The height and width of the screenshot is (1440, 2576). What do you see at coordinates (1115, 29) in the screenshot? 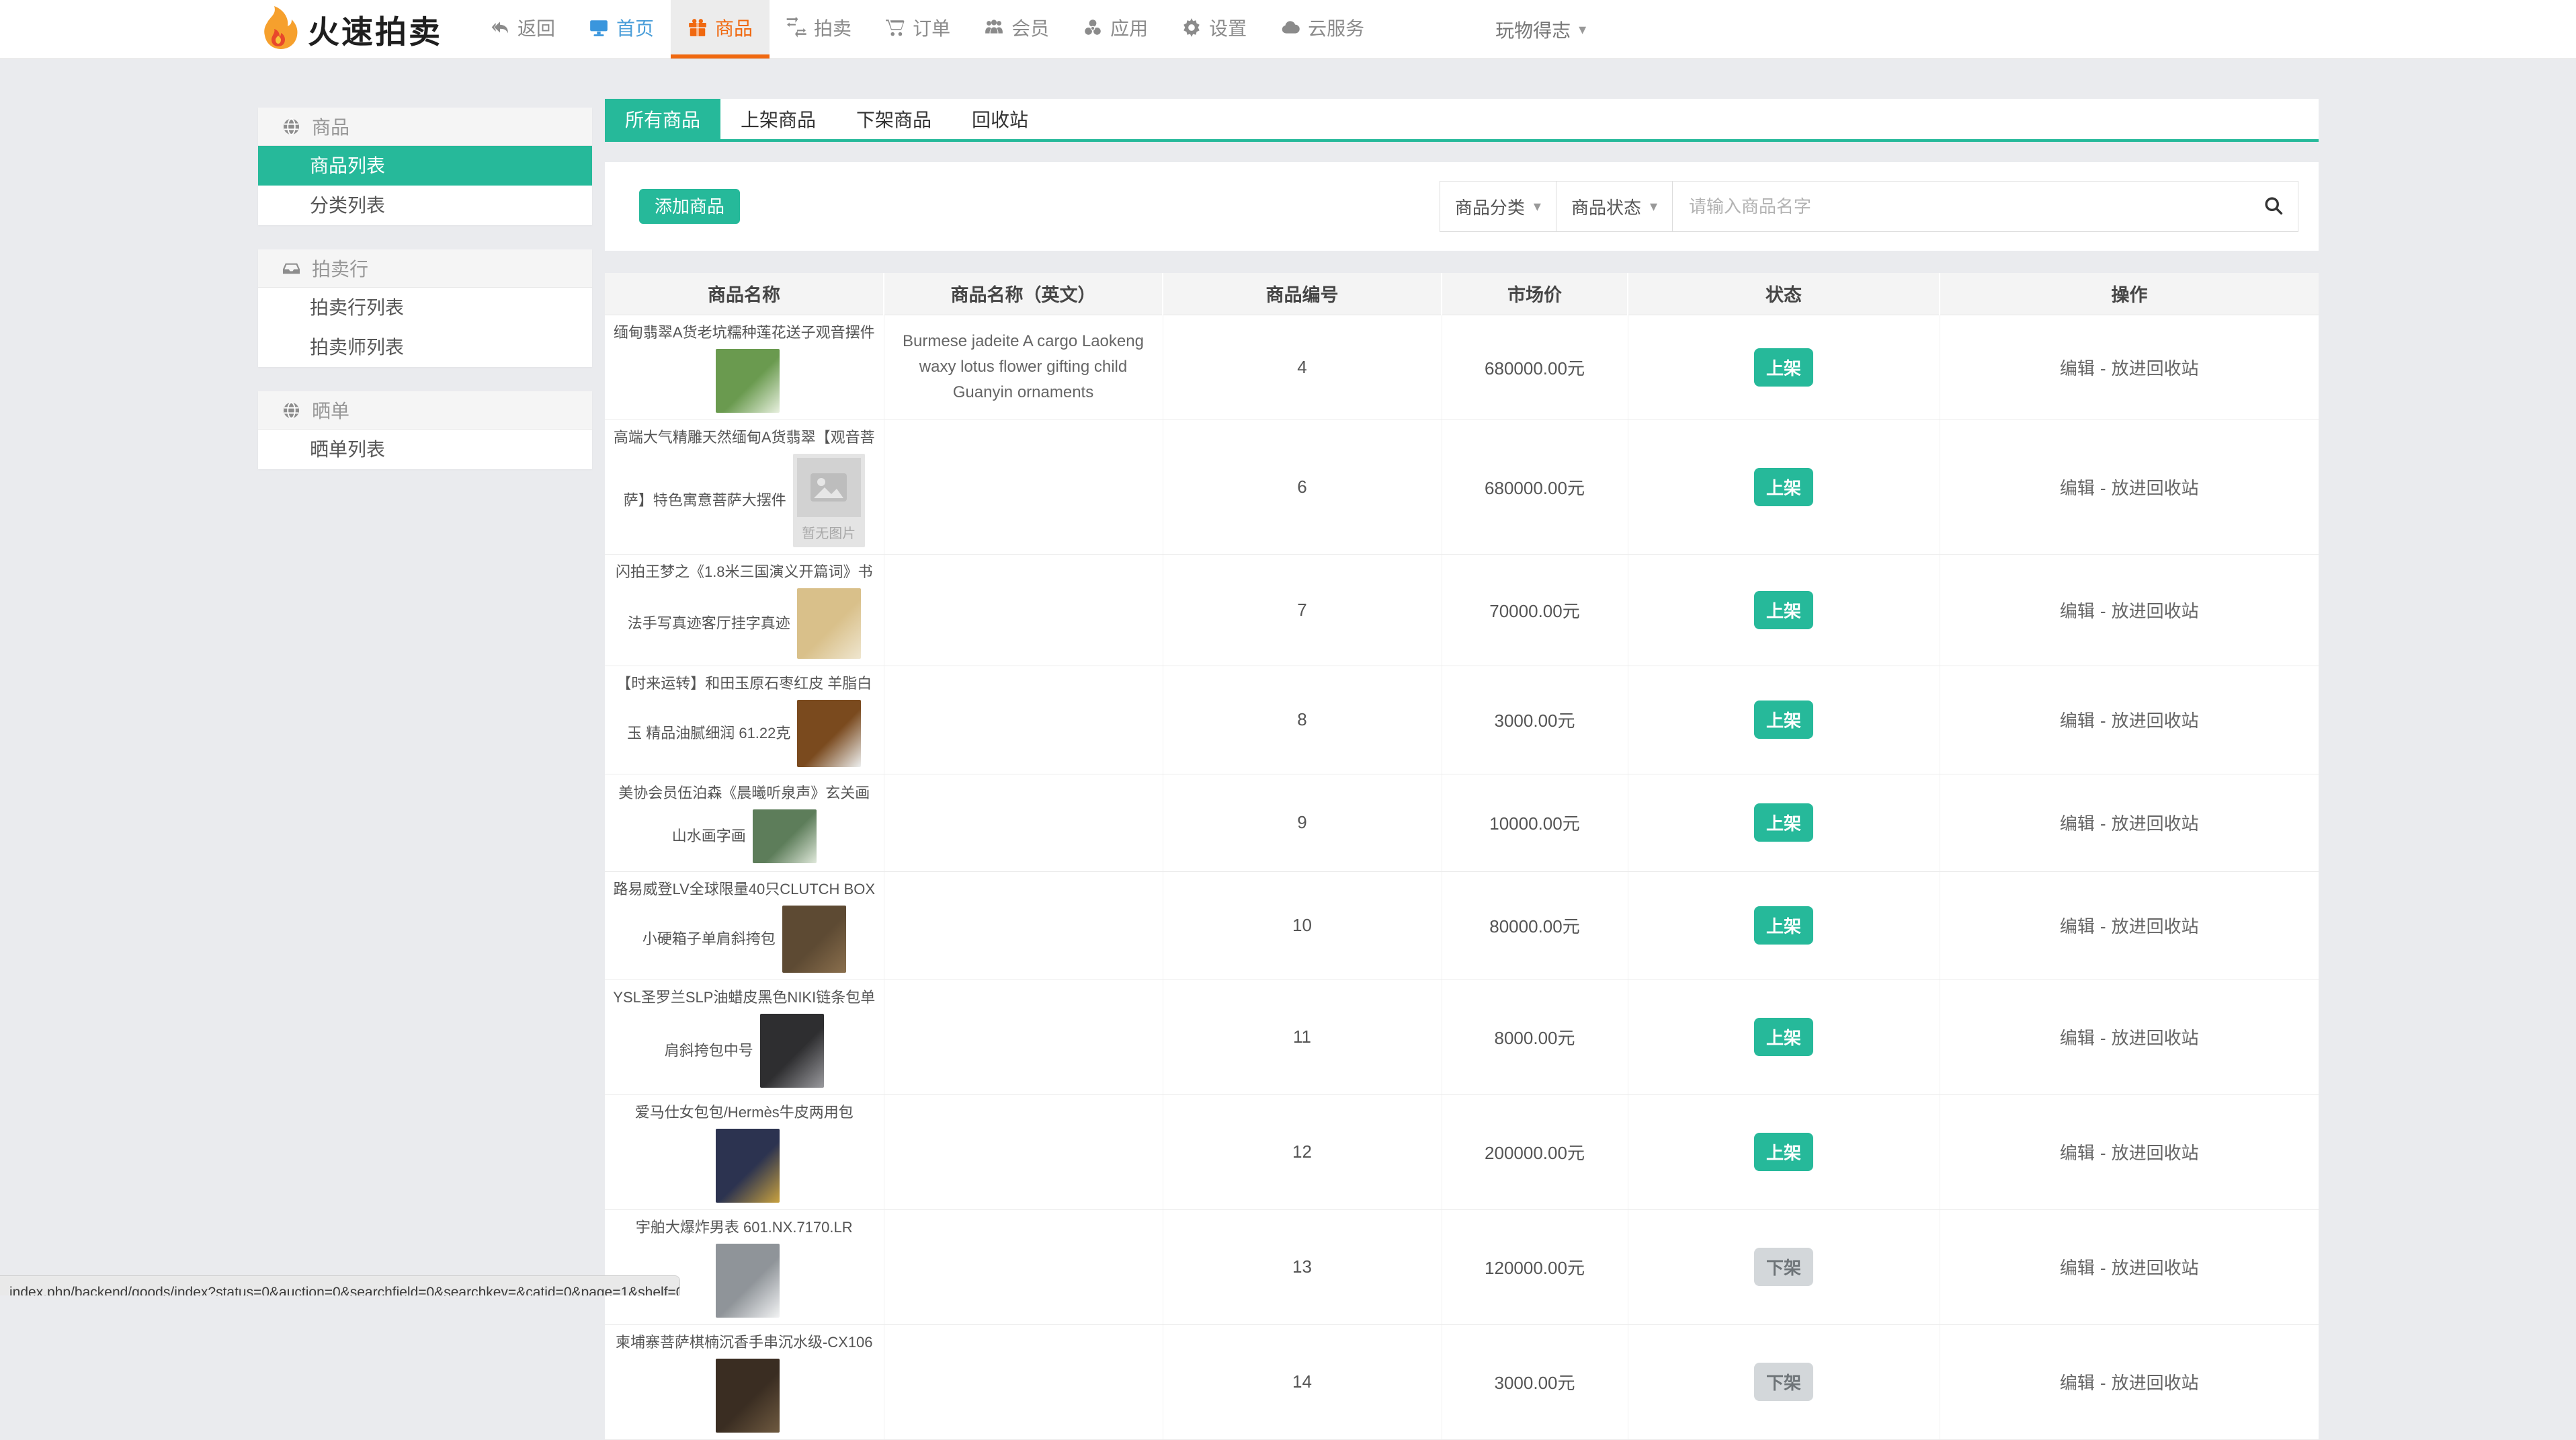
I see `nav-item-apps: 应用` at bounding box center [1115, 29].